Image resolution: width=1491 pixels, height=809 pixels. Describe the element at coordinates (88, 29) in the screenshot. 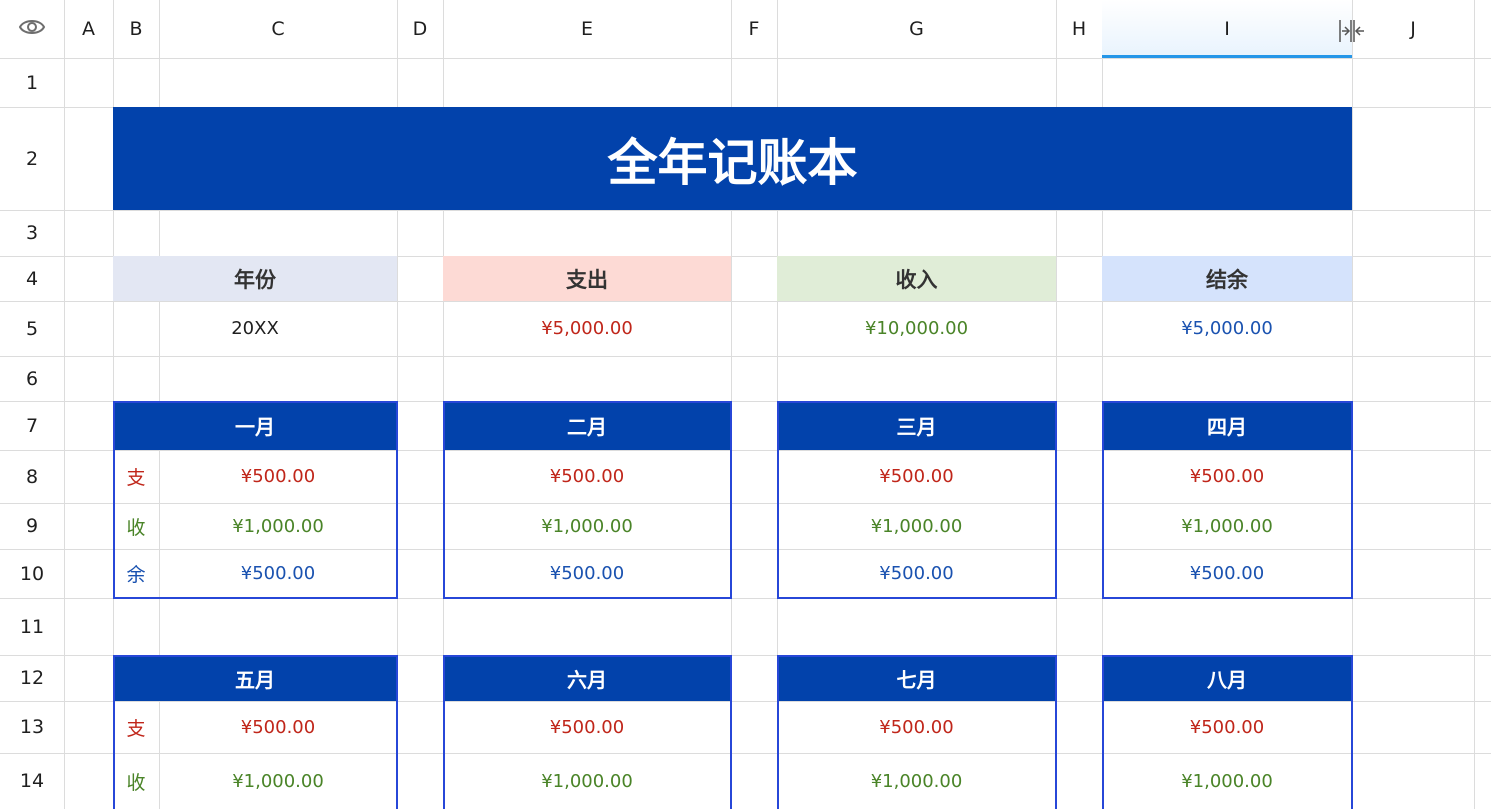

I see `column-header-a: A` at that location.